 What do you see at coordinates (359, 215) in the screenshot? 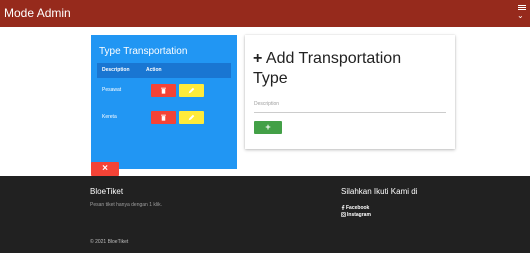
I see `instagram-link-label: Instagram` at bounding box center [359, 215].